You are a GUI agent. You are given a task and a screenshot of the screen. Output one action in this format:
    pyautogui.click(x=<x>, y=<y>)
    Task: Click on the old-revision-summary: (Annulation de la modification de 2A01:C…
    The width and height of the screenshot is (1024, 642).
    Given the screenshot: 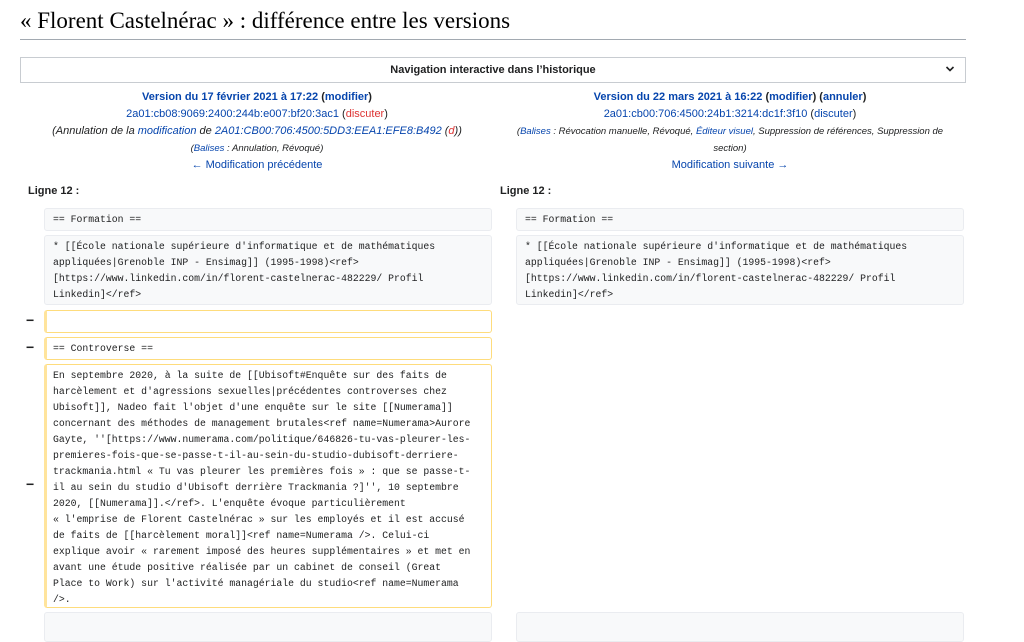 What is the action you would take?
    pyautogui.click(x=257, y=131)
    